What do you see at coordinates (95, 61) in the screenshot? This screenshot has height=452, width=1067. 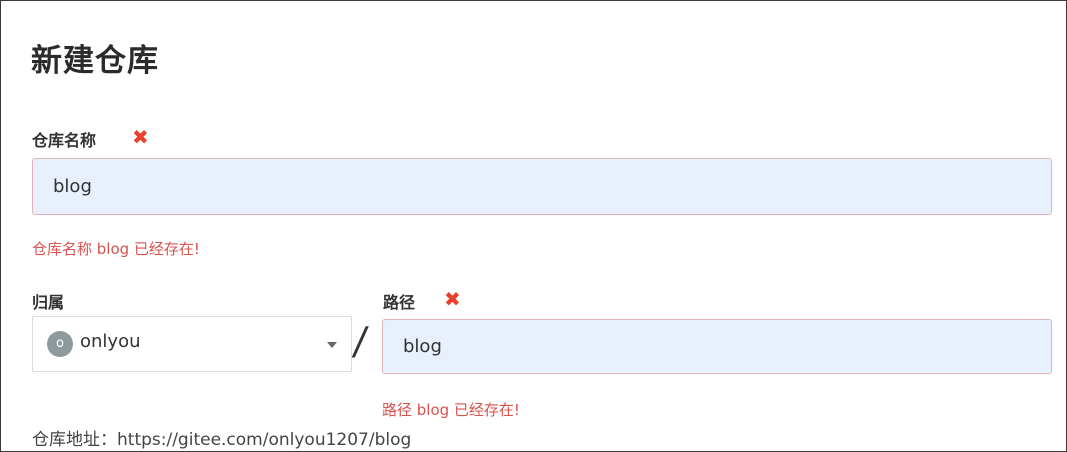 I see `page-title: 新建仓库` at bounding box center [95, 61].